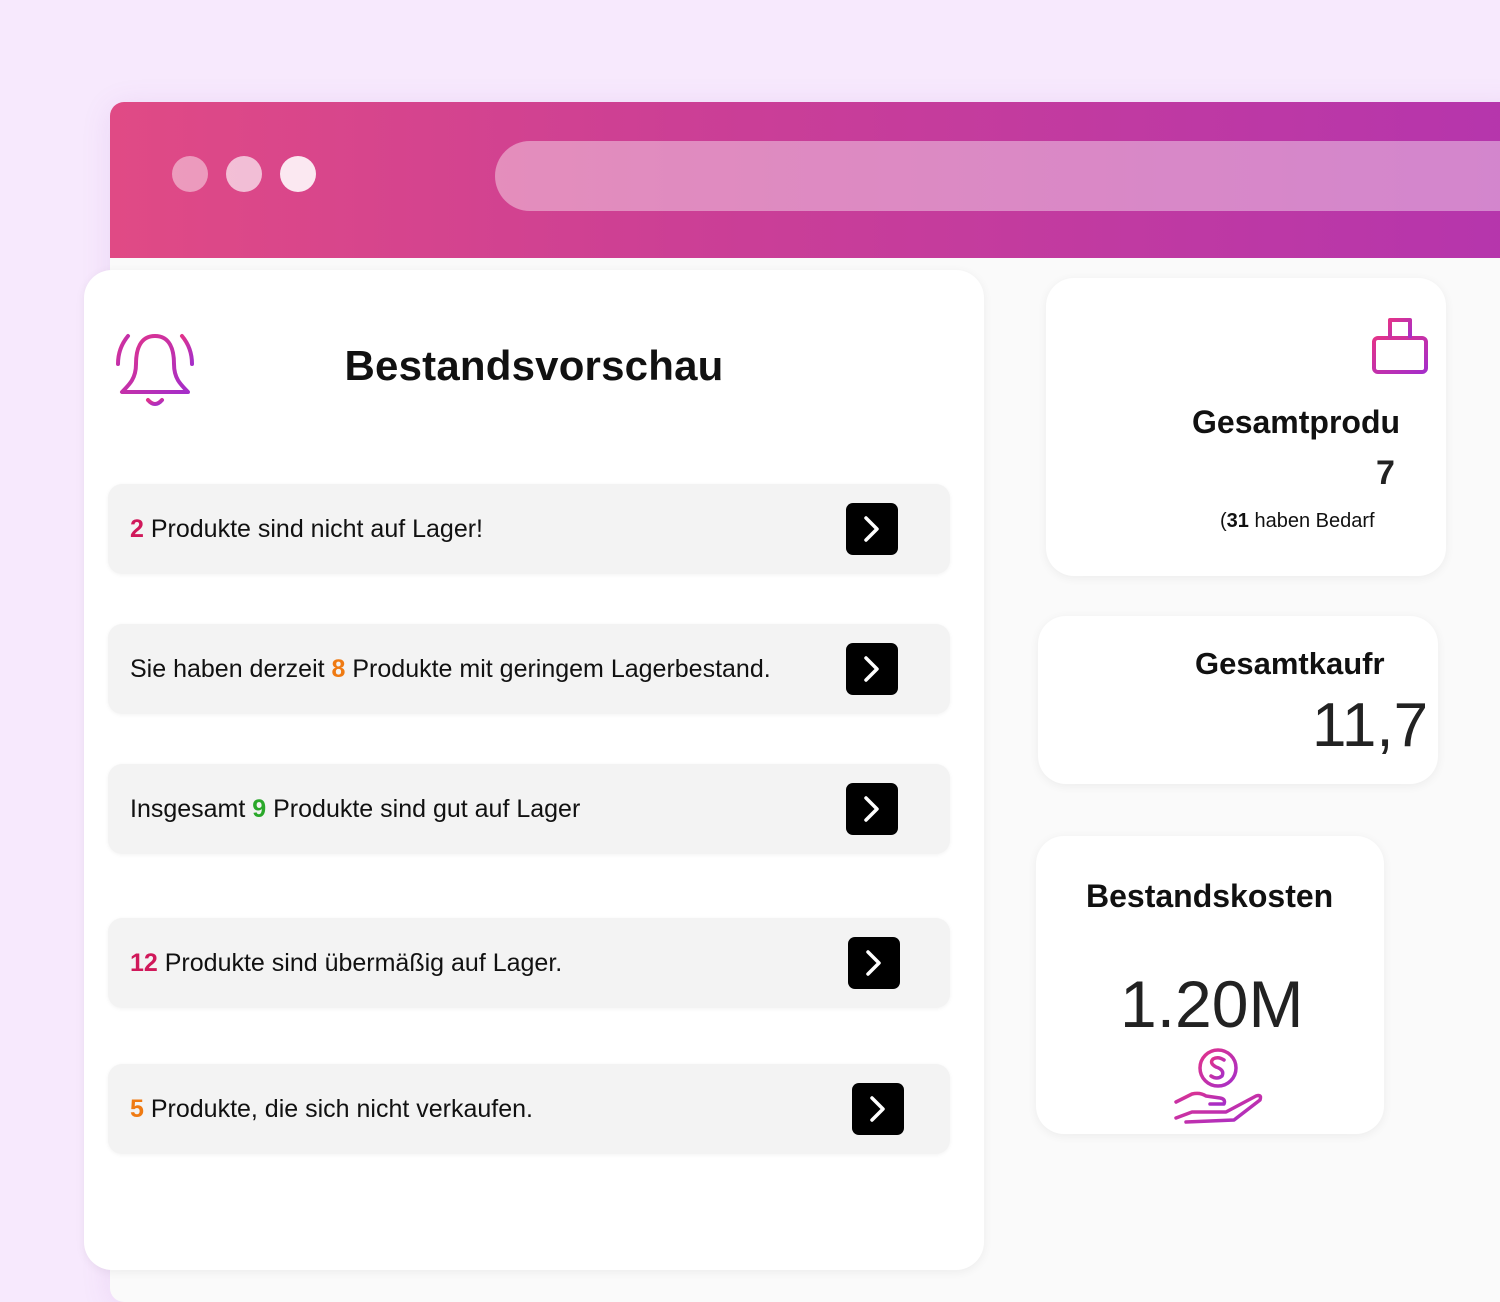 Image resolution: width=1500 pixels, height=1302 pixels. Describe the element at coordinates (529, 529) in the screenshot. I see `stock-row-out-of-stock: 2 Produkte sind nicht auf Lager!` at that location.